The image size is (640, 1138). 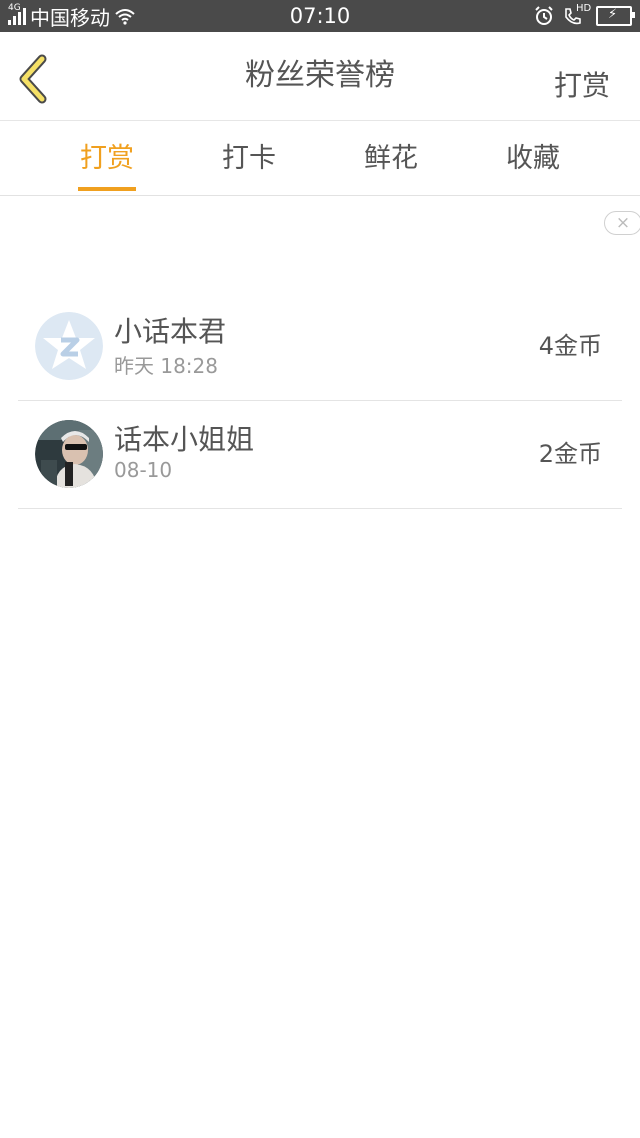 I want to click on list-item: 小话本君 昨天 18:28 4金币, so click(x=320, y=346).